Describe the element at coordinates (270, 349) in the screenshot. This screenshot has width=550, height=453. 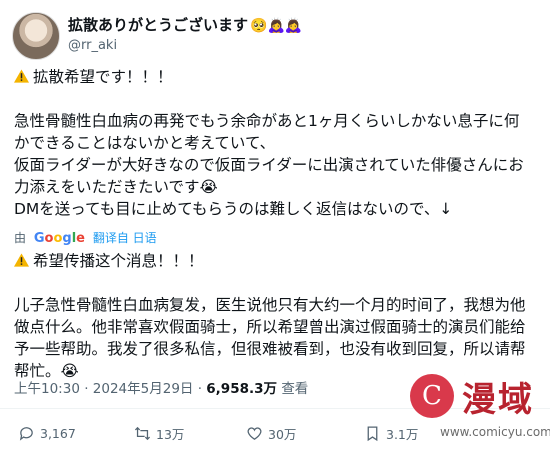
I see `translated-line: 予一些帮助。我发了很多私信，但很难被看到，也没有收到回复，所以请帮` at that location.